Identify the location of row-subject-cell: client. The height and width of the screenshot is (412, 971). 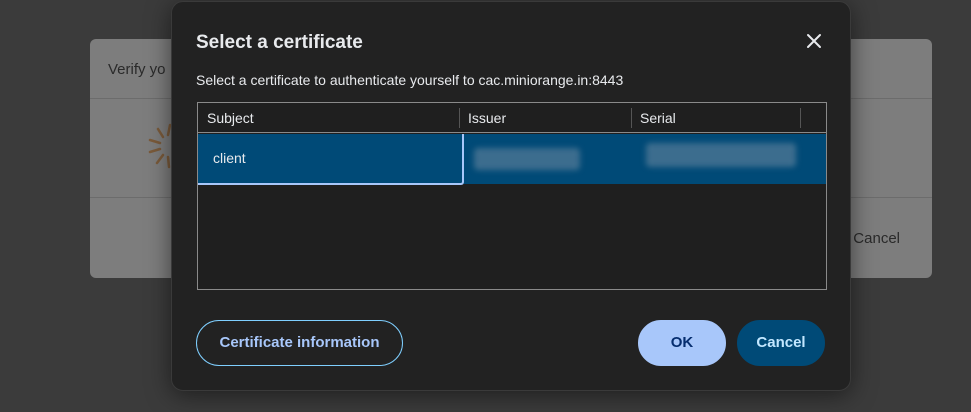
(331, 159).